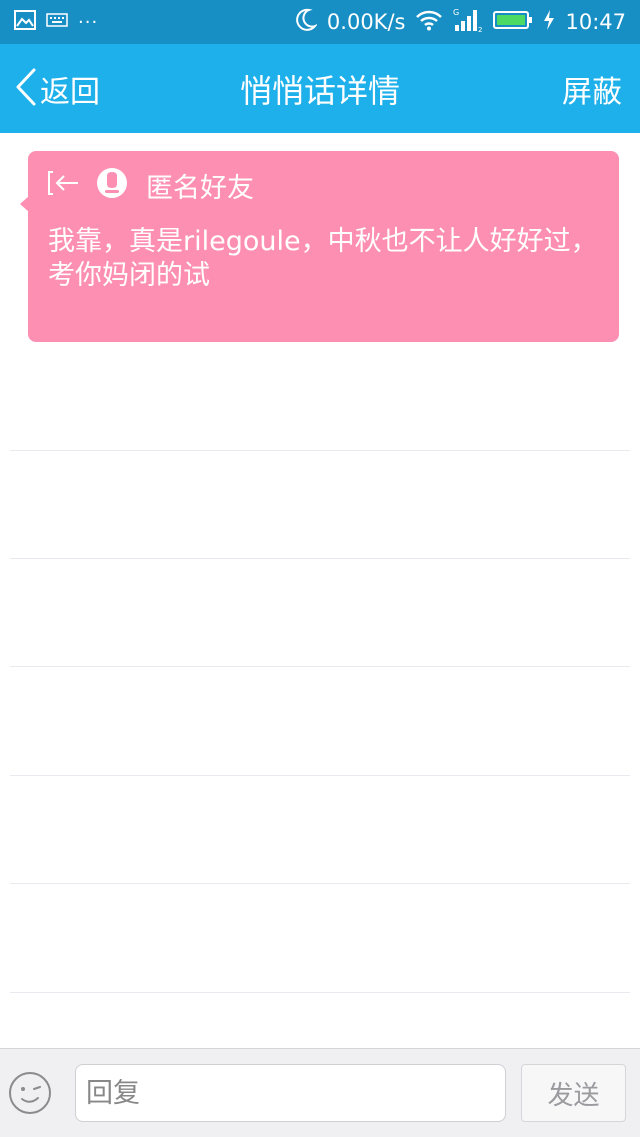 The width and height of the screenshot is (640, 1137). Describe the element at coordinates (549, 22) in the screenshot. I see `charging-icon` at that location.